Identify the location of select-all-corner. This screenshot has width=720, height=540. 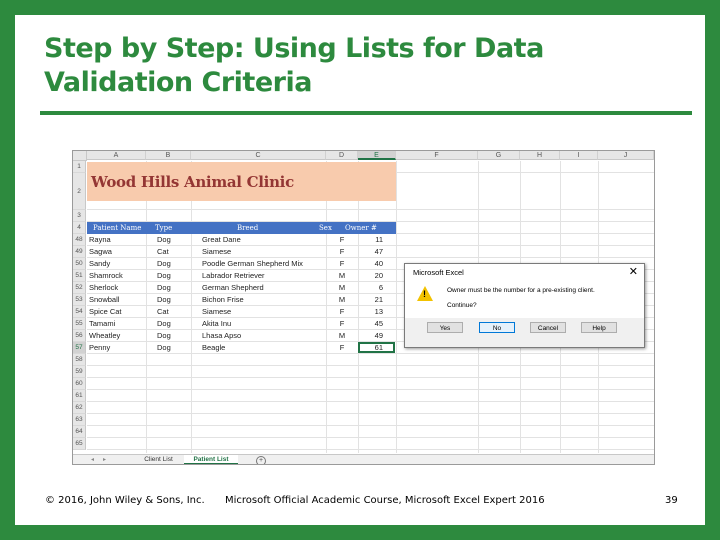
(80, 156).